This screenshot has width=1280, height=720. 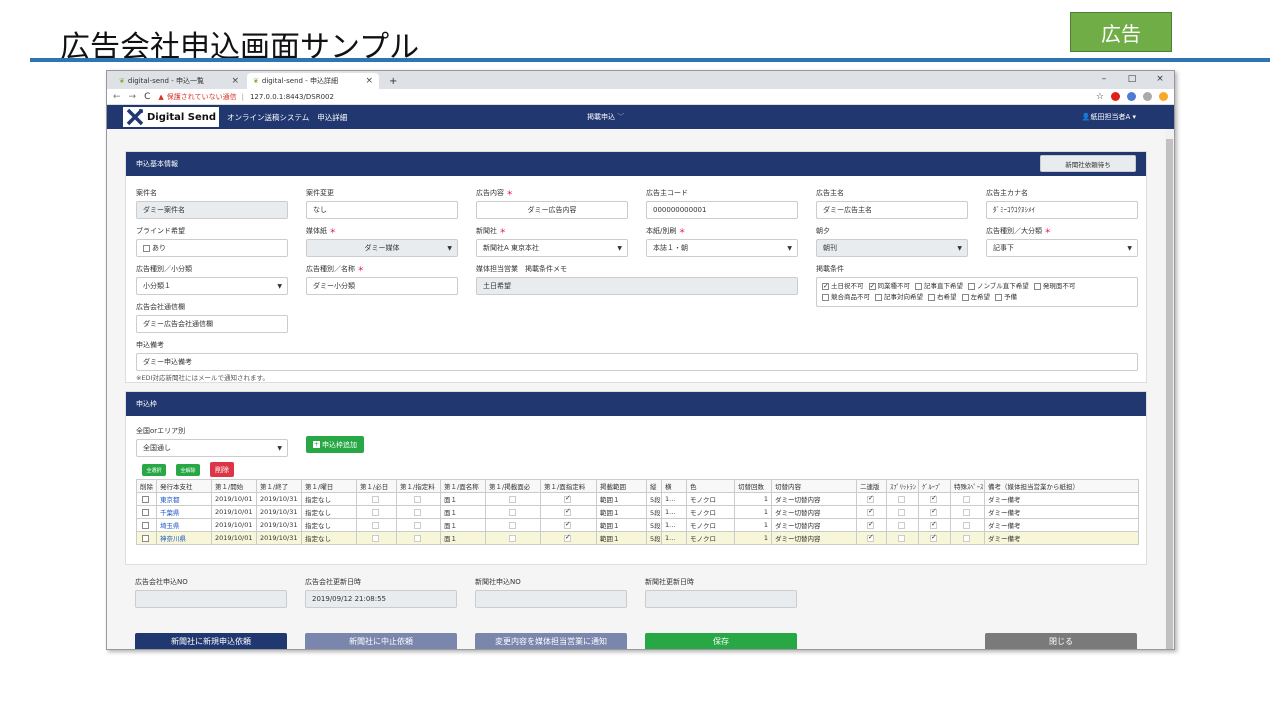 What do you see at coordinates (846, 297) in the screenshot?
I see `condition-checkbox: 競合商品不可` at bounding box center [846, 297].